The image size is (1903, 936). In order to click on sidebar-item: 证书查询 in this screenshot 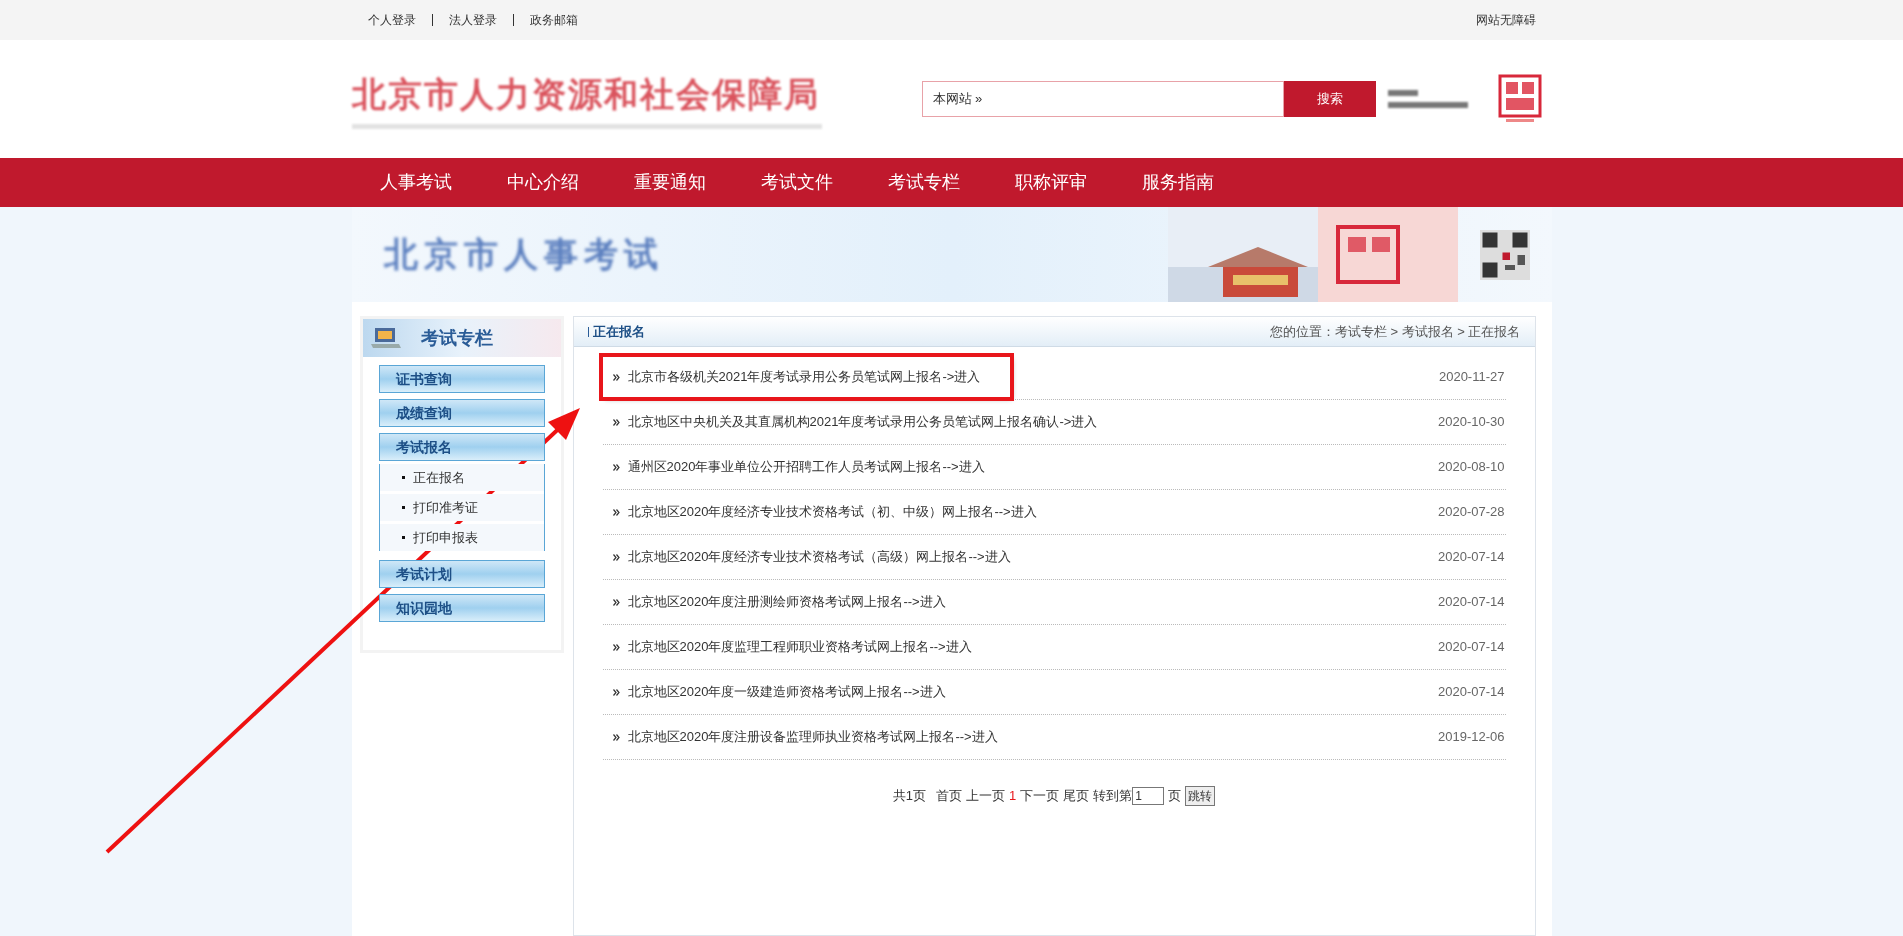, I will do `click(461, 379)`.